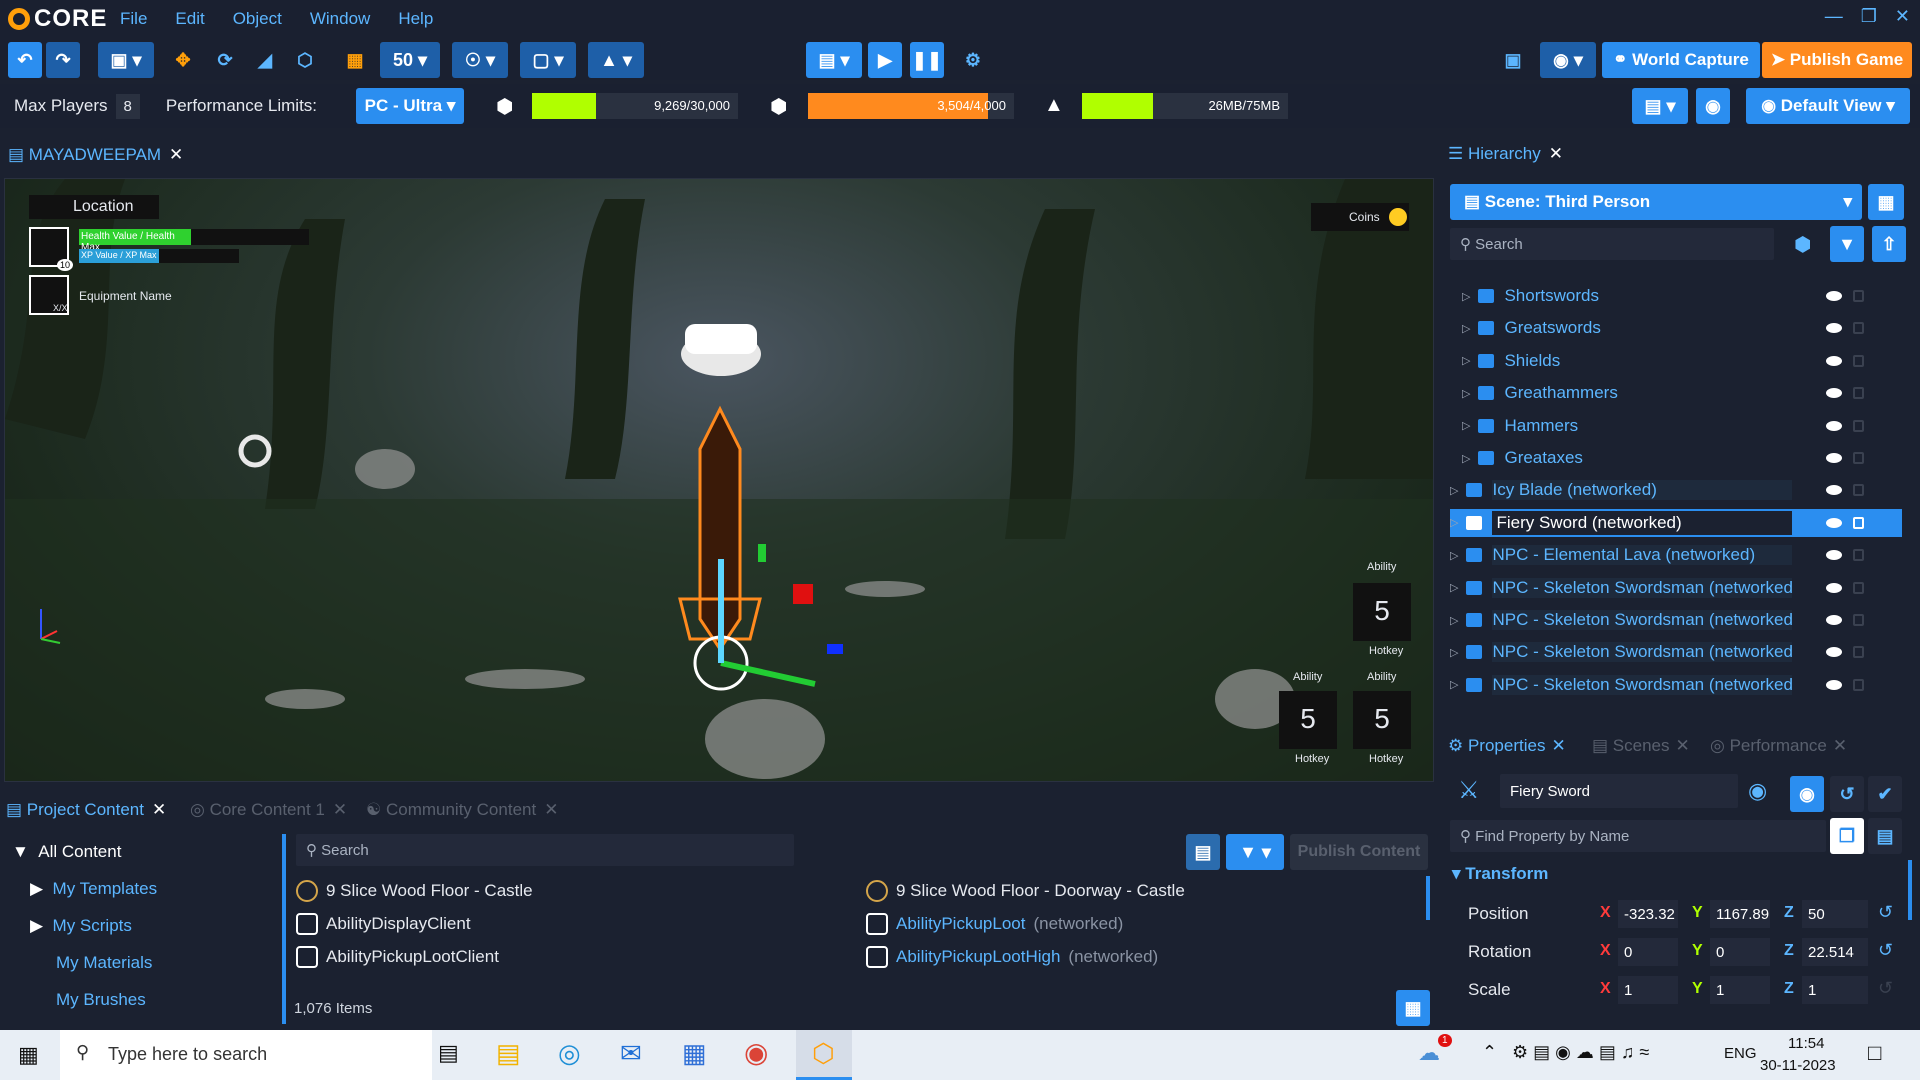 This screenshot has height=1080, width=1920. Describe the element at coordinates (183, 60) in the screenshot. I see `move-tool-icon: ✥` at that location.